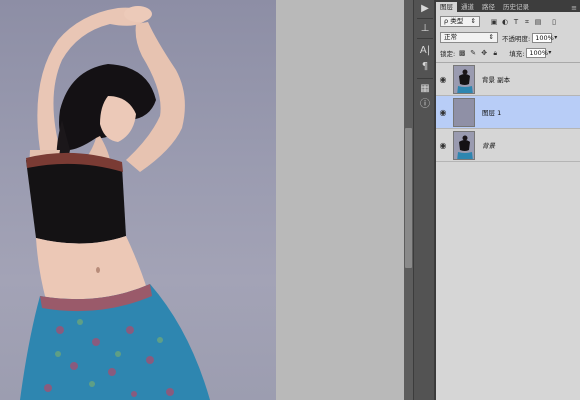  Describe the element at coordinates (425, 105) in the screenshot. I see `info-icon: ⓘ` at that location.